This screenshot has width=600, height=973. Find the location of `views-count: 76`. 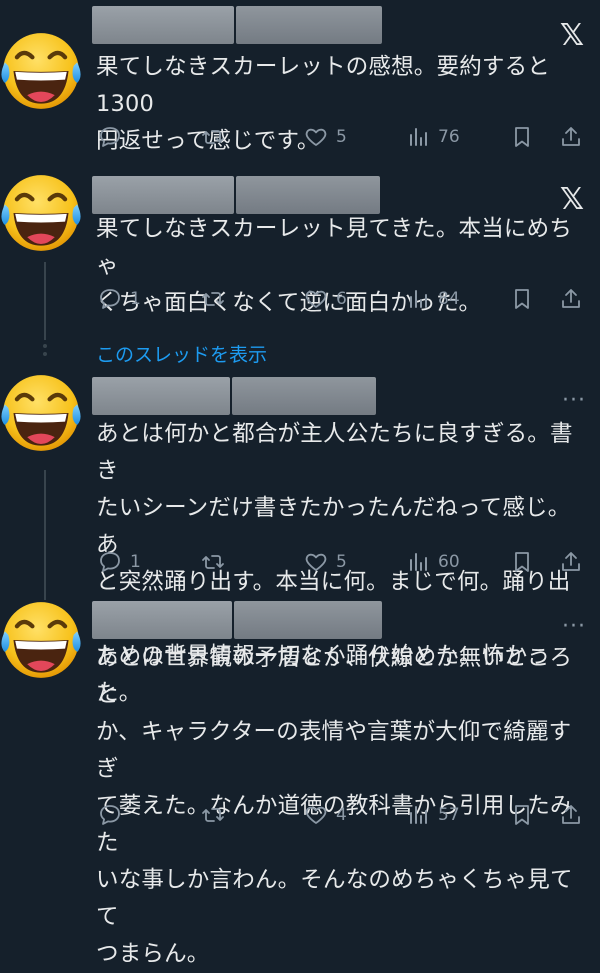

views-count: 76 is located at coordinates (449, 137).